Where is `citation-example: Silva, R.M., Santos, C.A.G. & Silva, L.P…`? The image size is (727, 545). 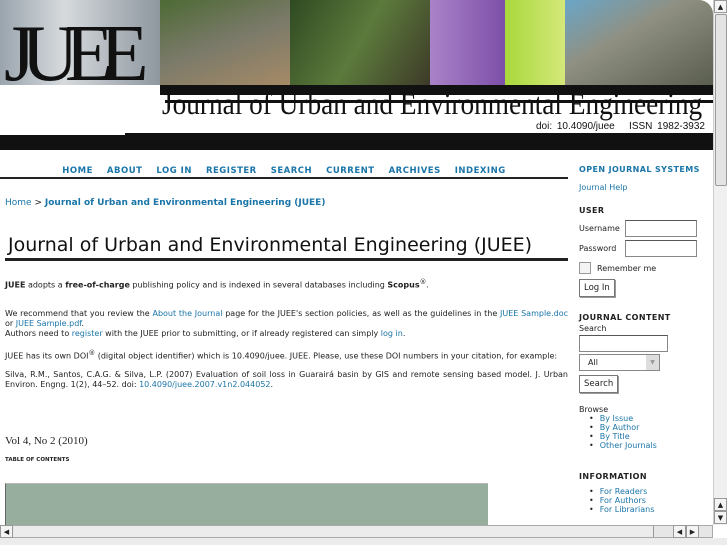 citation-example: Silva, R.M., Santos, C.A.G. & Silva, L.P… is located at coordinates (286, 380).